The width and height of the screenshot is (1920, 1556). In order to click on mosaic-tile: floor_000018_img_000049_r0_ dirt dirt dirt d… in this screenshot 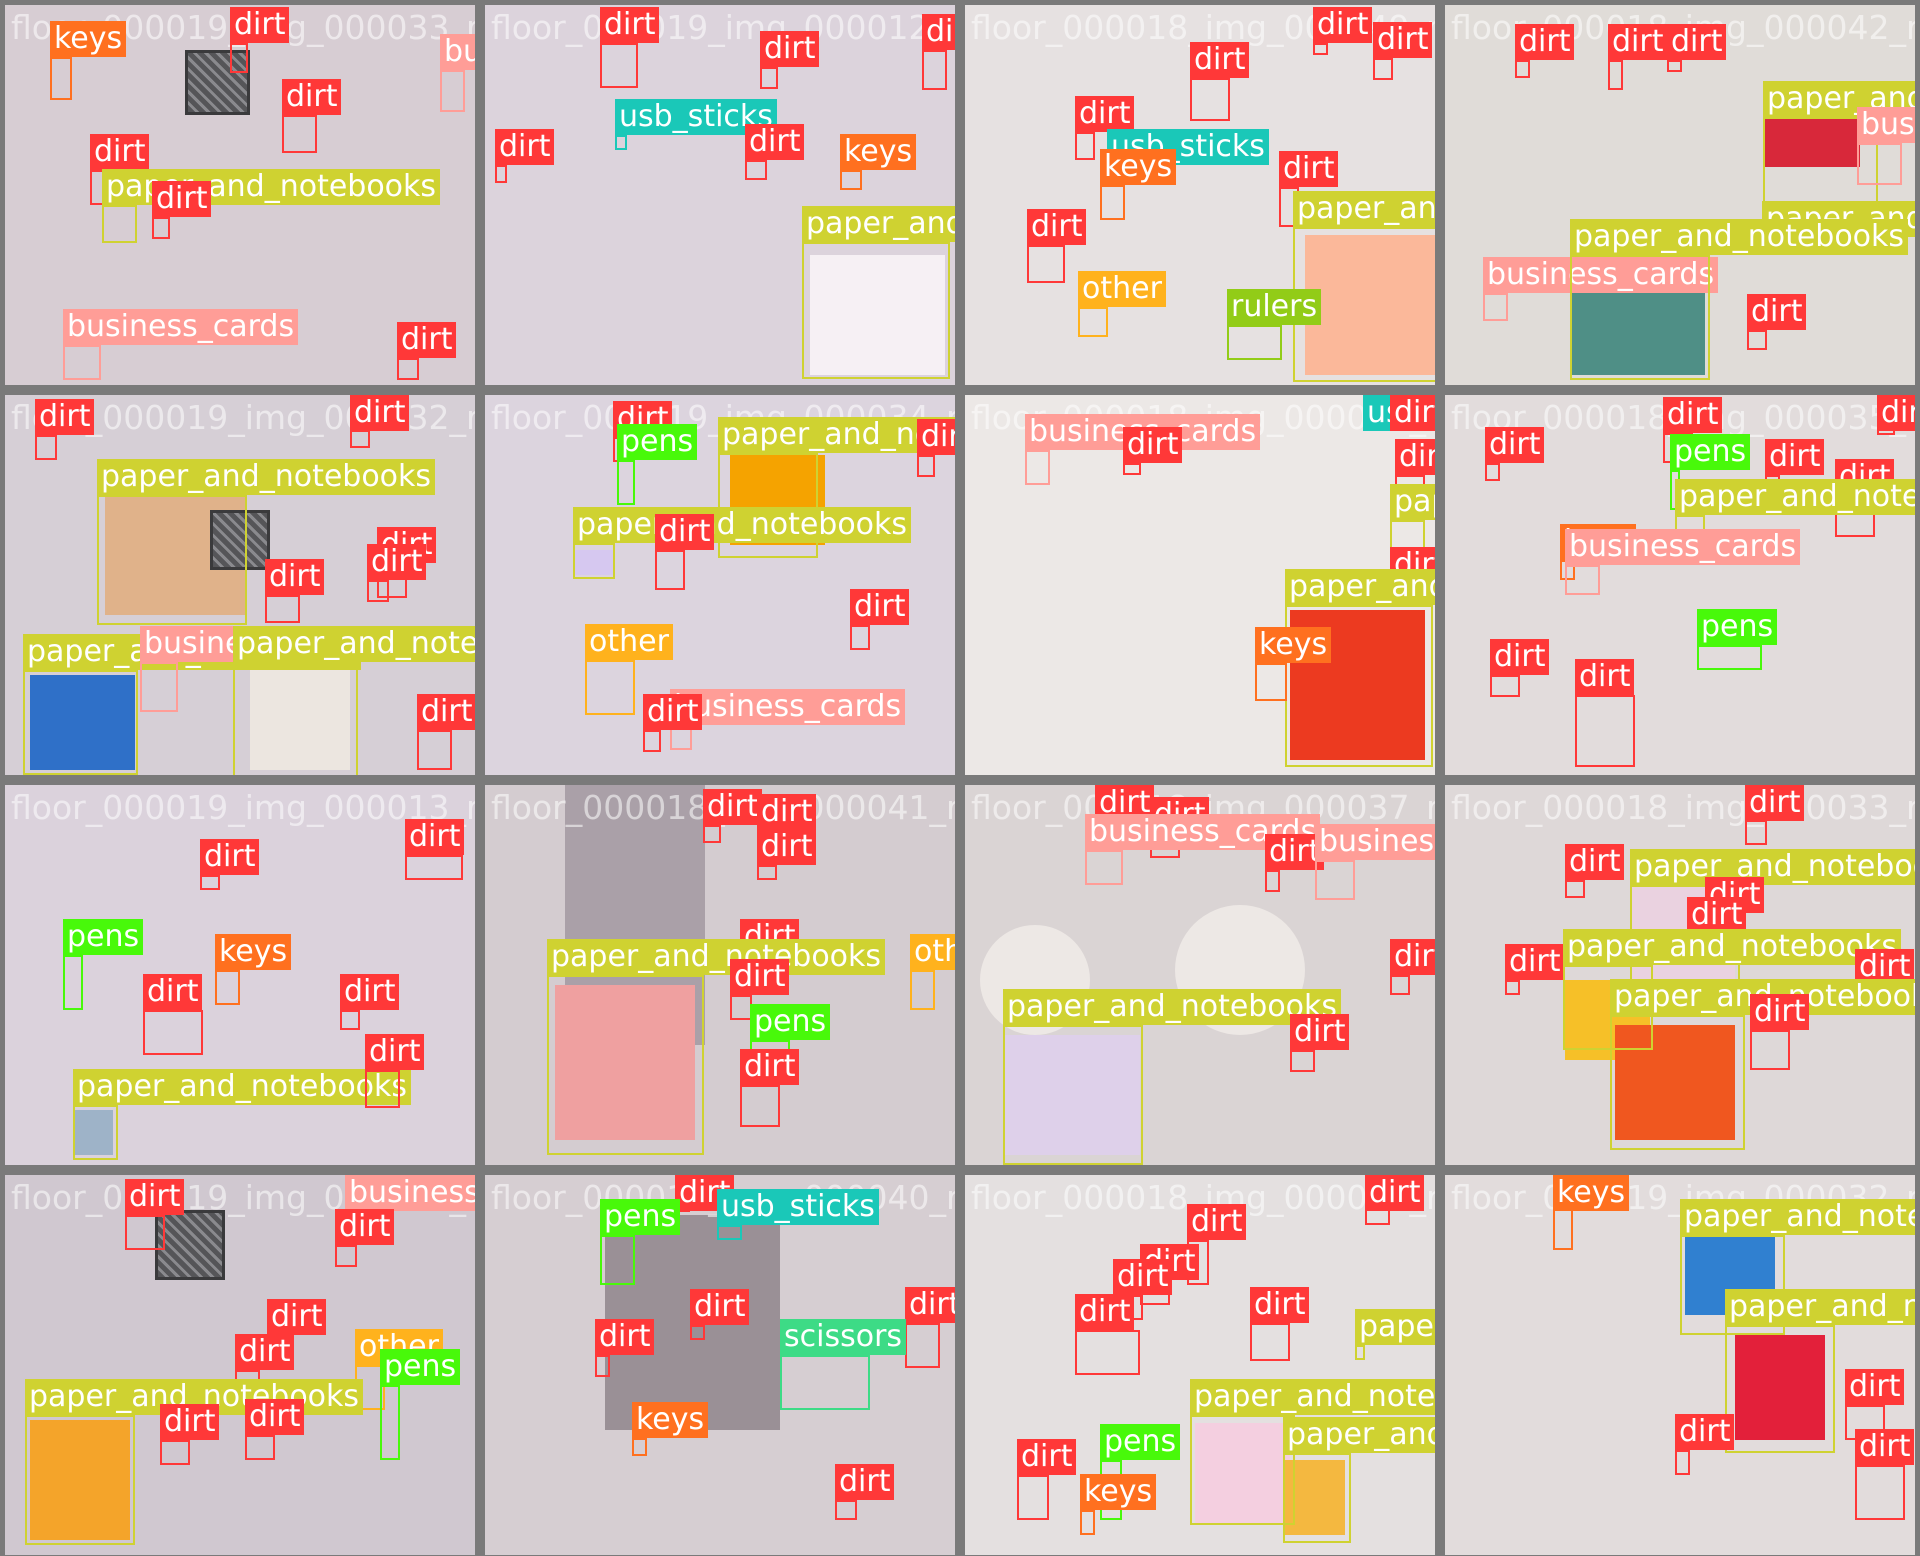, I will do `click(1200, 195)`.